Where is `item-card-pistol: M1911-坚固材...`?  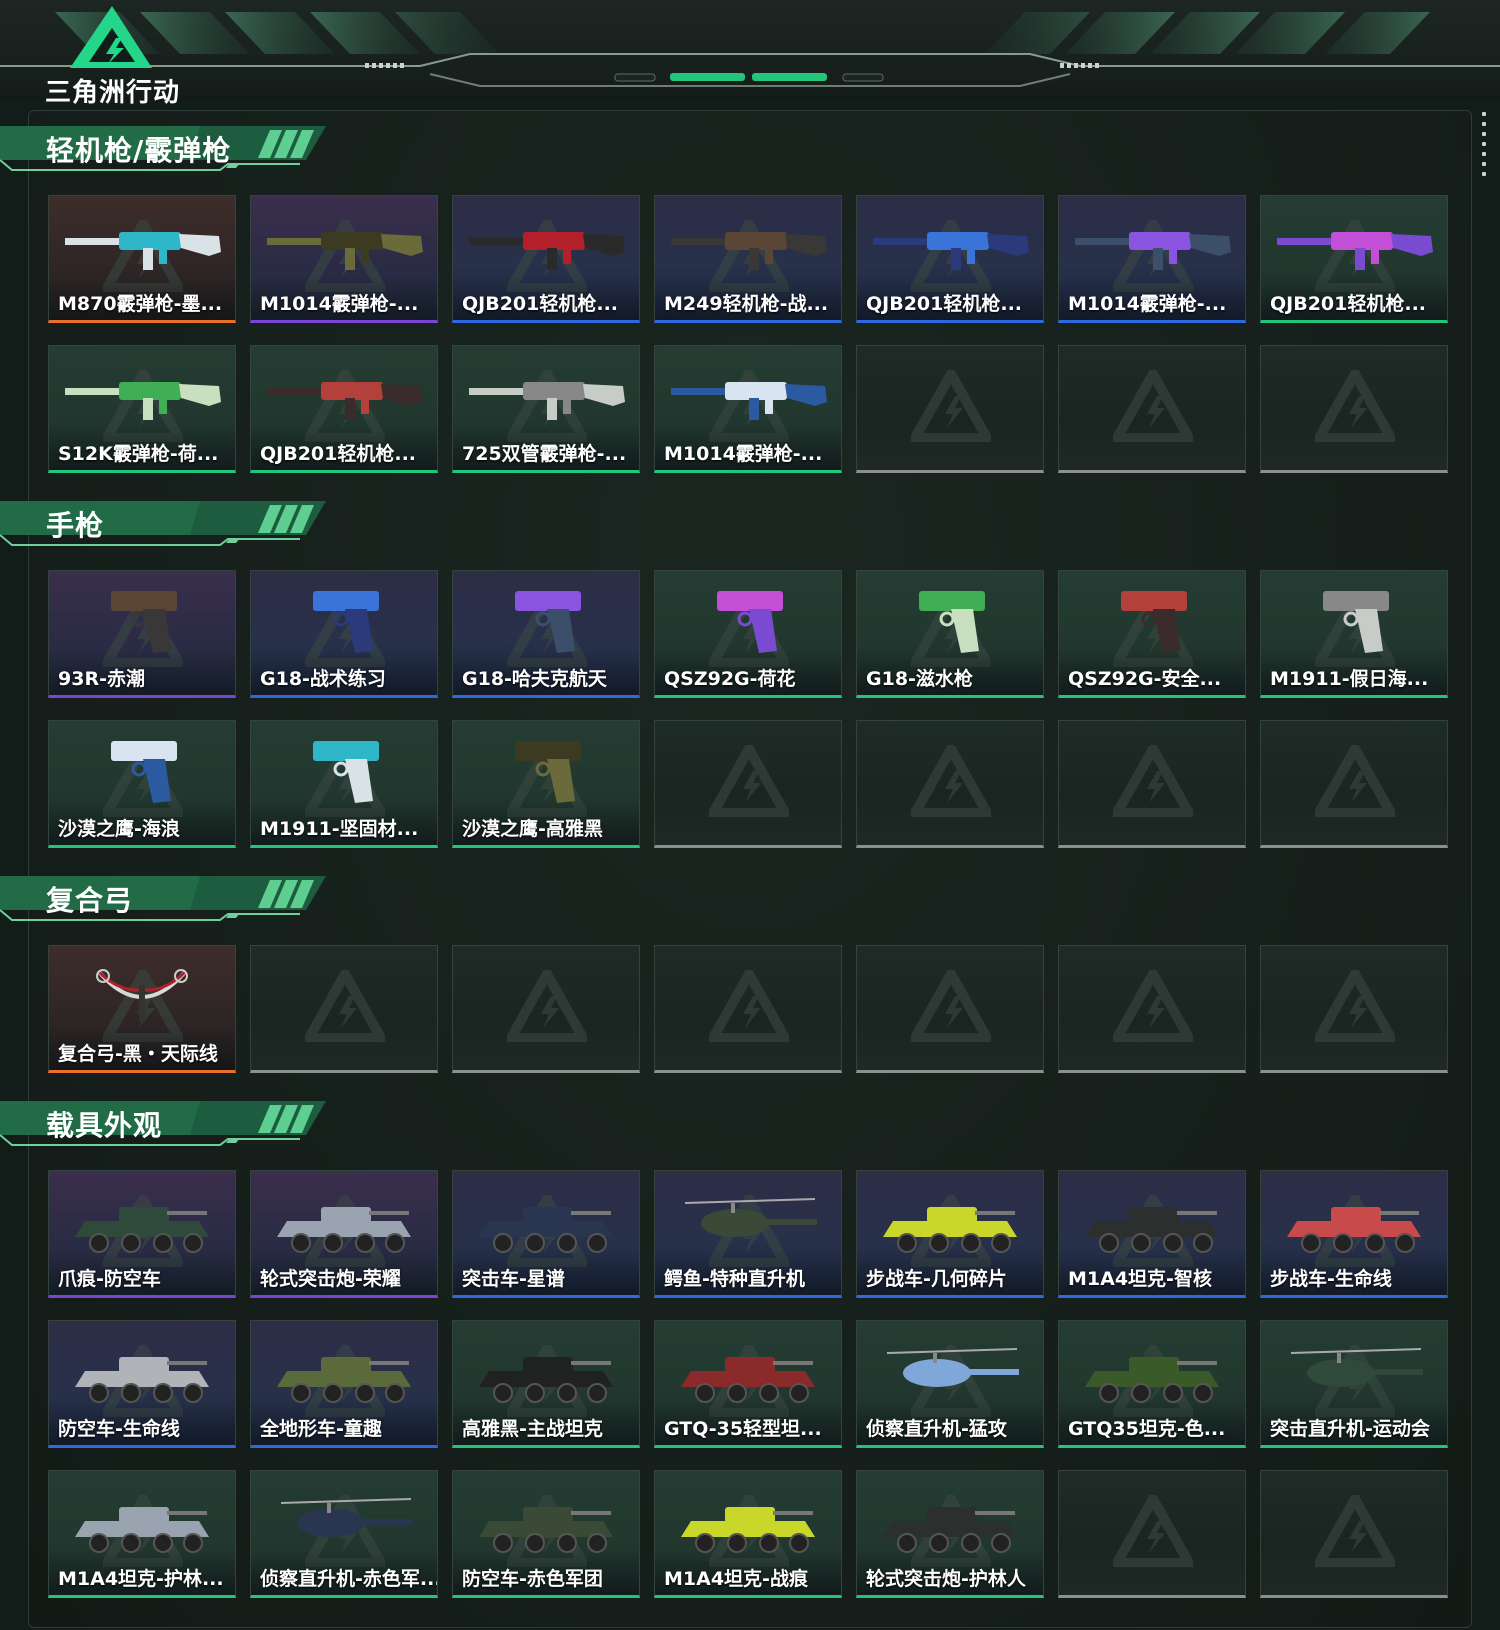 item-card-pistol: M1911-坚固材... is located at coordinates (344, 784).